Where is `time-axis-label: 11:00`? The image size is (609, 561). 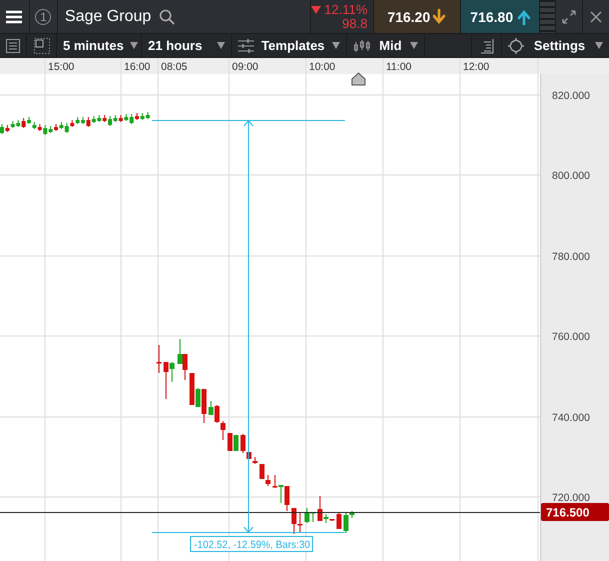
time-axis-label: 11:00 is located at coordinates (399, 67).